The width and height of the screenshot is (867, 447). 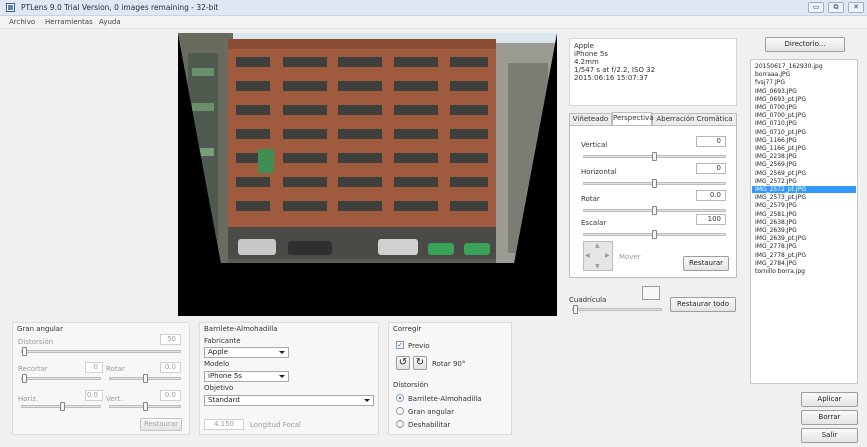 What do you see at coordinates (24, 351) in the screenshot?
I see `distortion-slider-thumb` at bounding box center [24, 351].